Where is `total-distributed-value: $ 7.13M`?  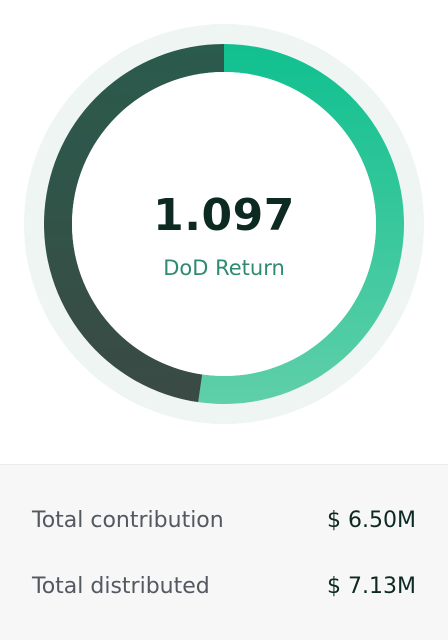 total-distributed-value: $ 7.13M is located at coordinates (371, 586).